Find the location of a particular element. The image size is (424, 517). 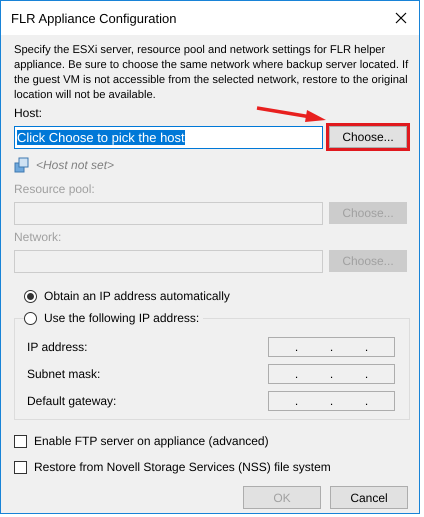

checkbox-label: Enable FTP server on appliance (advanced) is located at coordinates (151, 441).